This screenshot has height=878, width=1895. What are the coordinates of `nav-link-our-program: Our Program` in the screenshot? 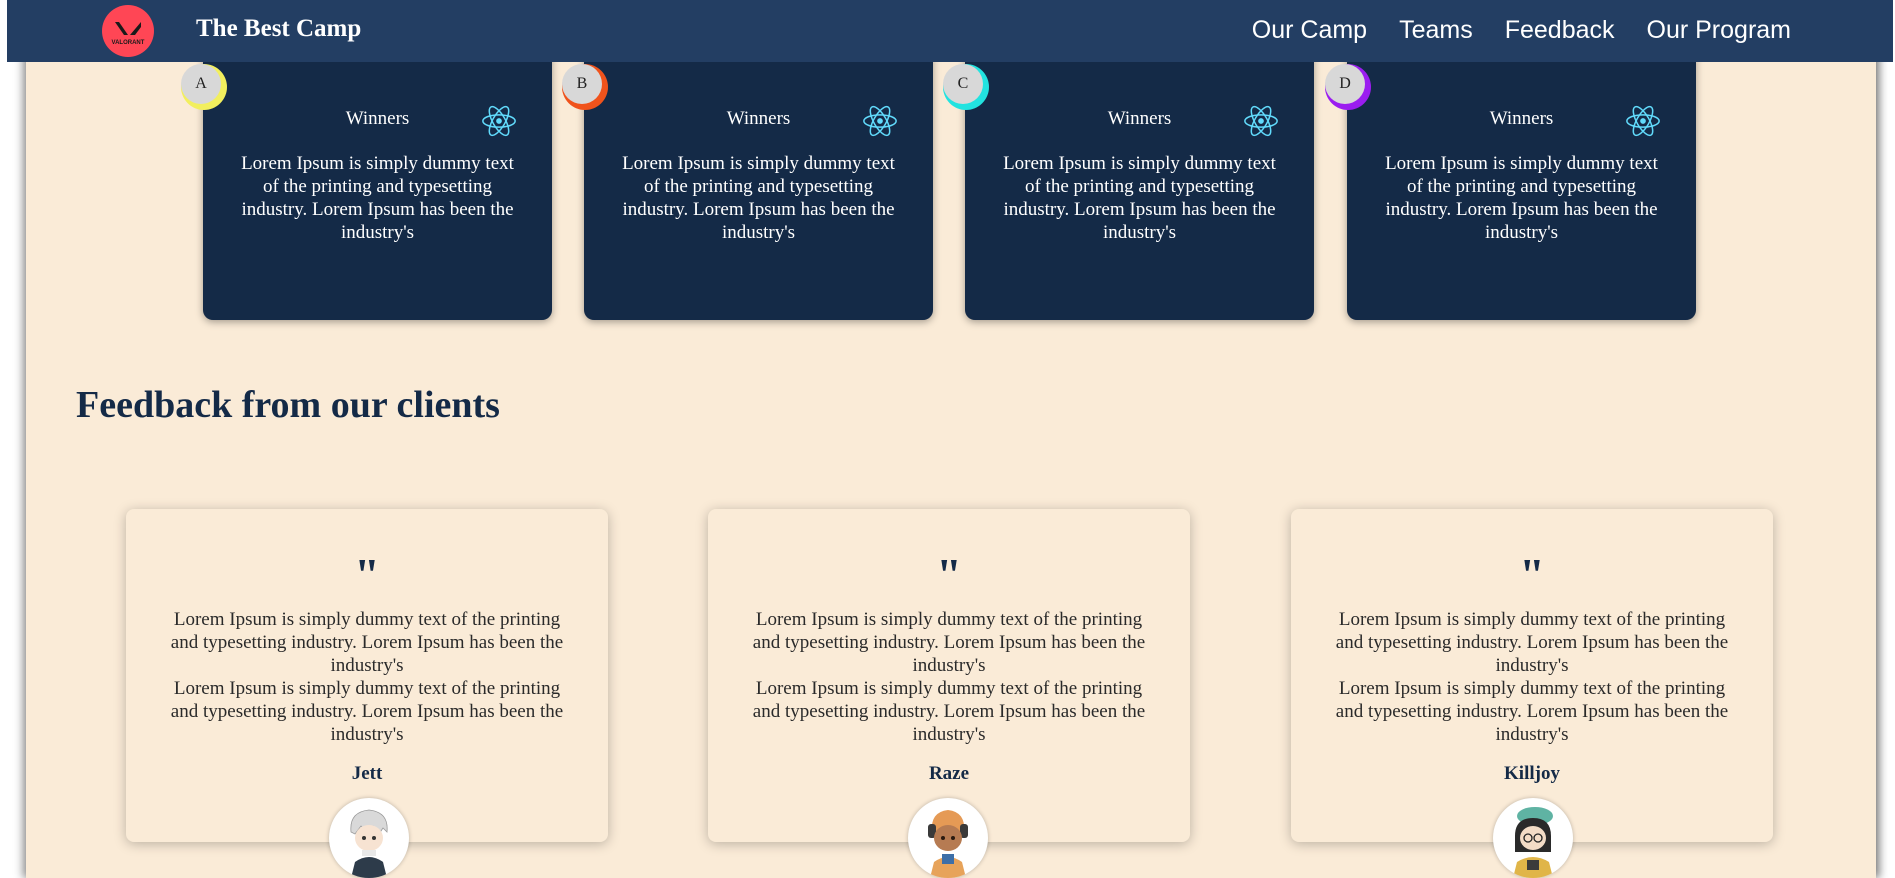 It's located at (1719, 30).